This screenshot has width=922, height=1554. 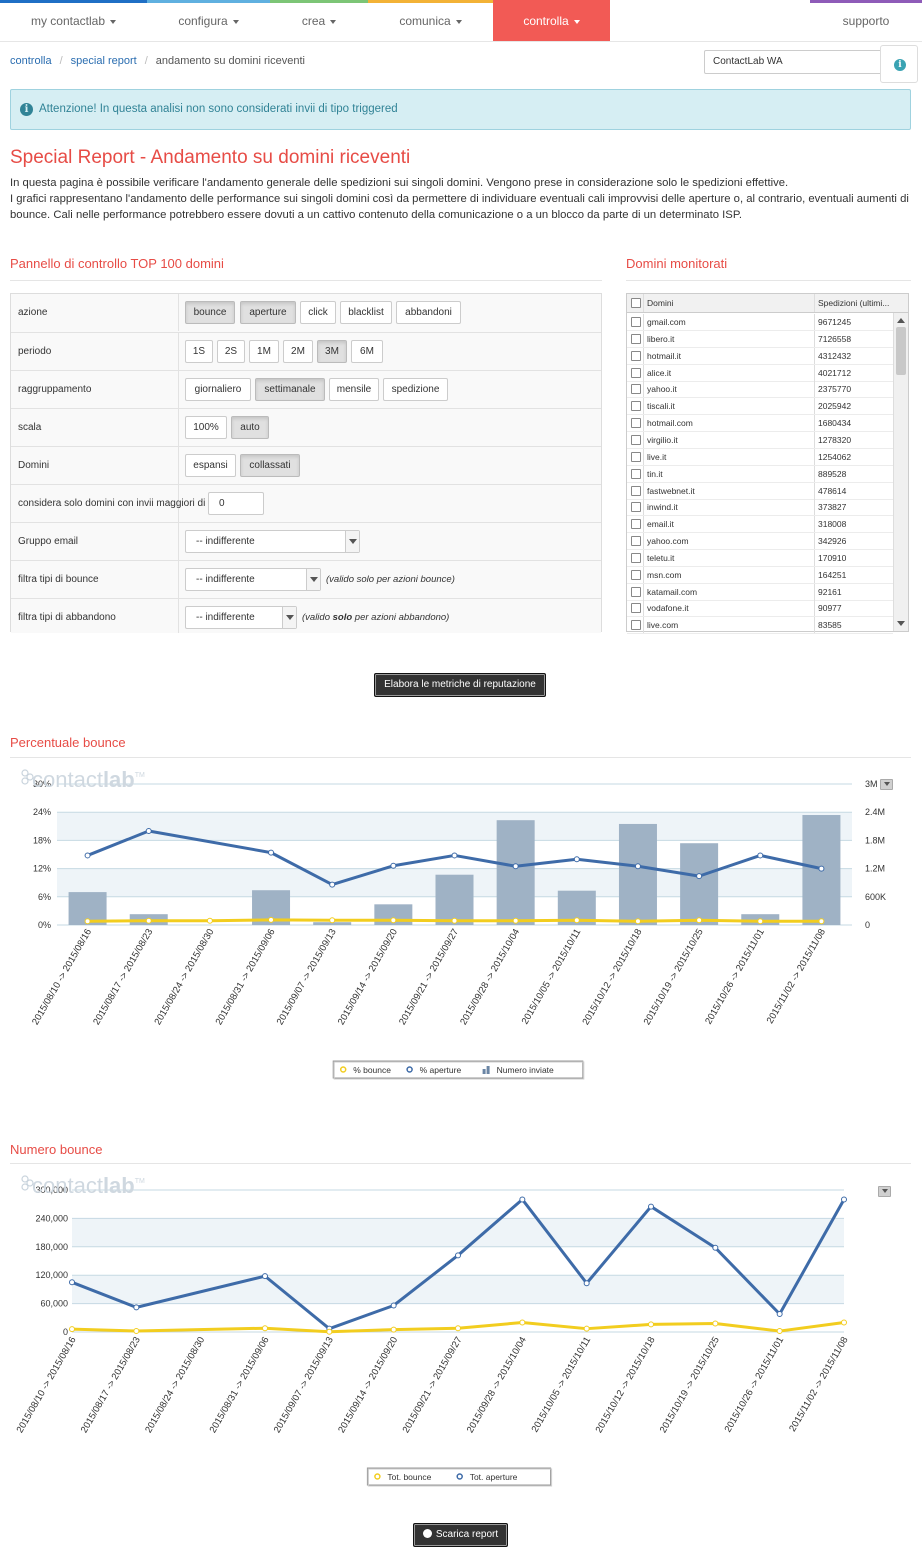 What do you see at coordinates (250, 427) in the screenshot?
I see `scale-auto-button: auto` at bounding box center [250, 427].